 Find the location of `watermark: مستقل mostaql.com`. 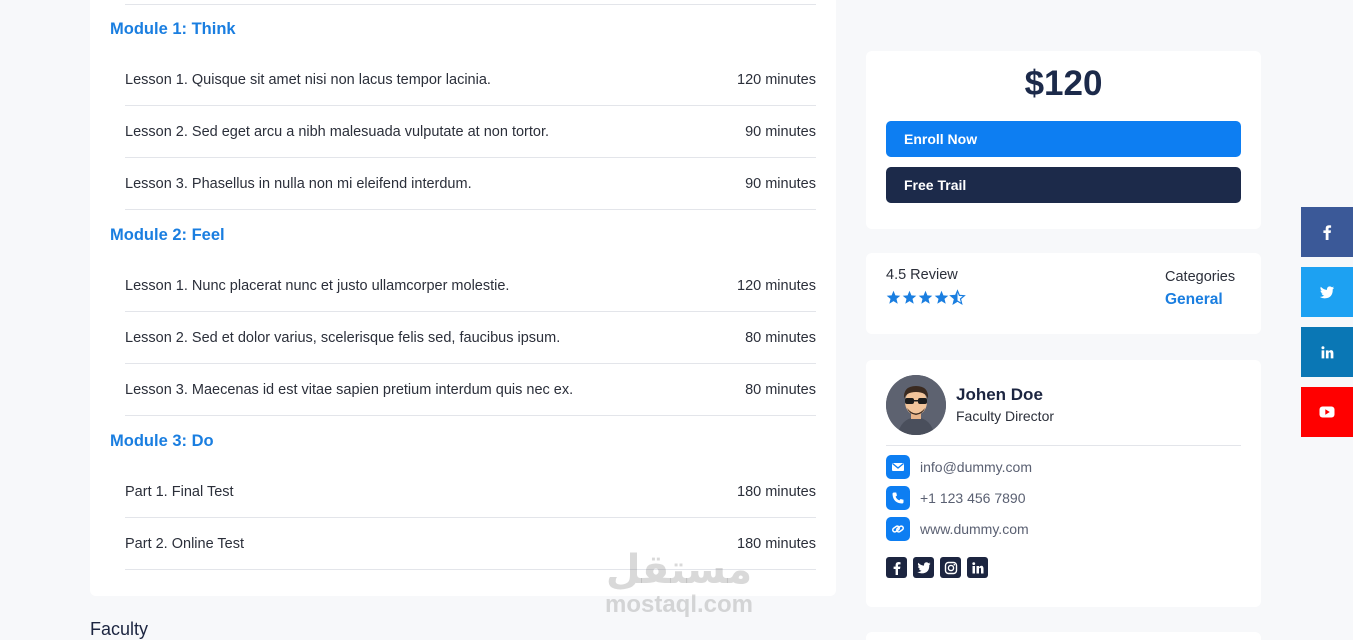

watermark: مستقل mostaql.com is located at coordinates (679, 583).